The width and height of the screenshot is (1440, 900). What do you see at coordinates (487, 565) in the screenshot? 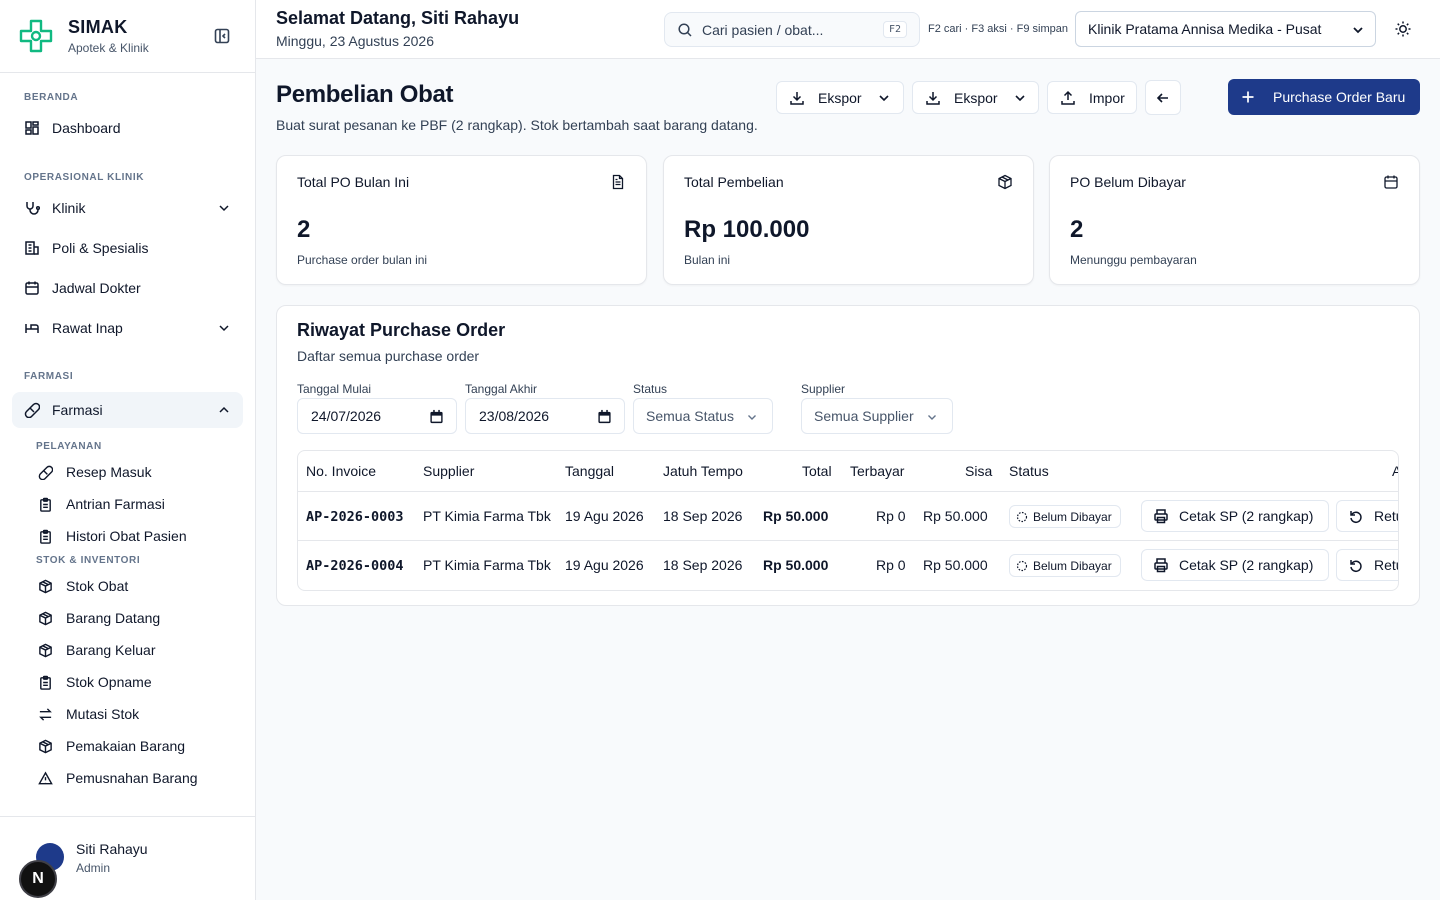
I see `supplier-cell: PT Kimia Farma Tbk` at bounding box center [487, 565].